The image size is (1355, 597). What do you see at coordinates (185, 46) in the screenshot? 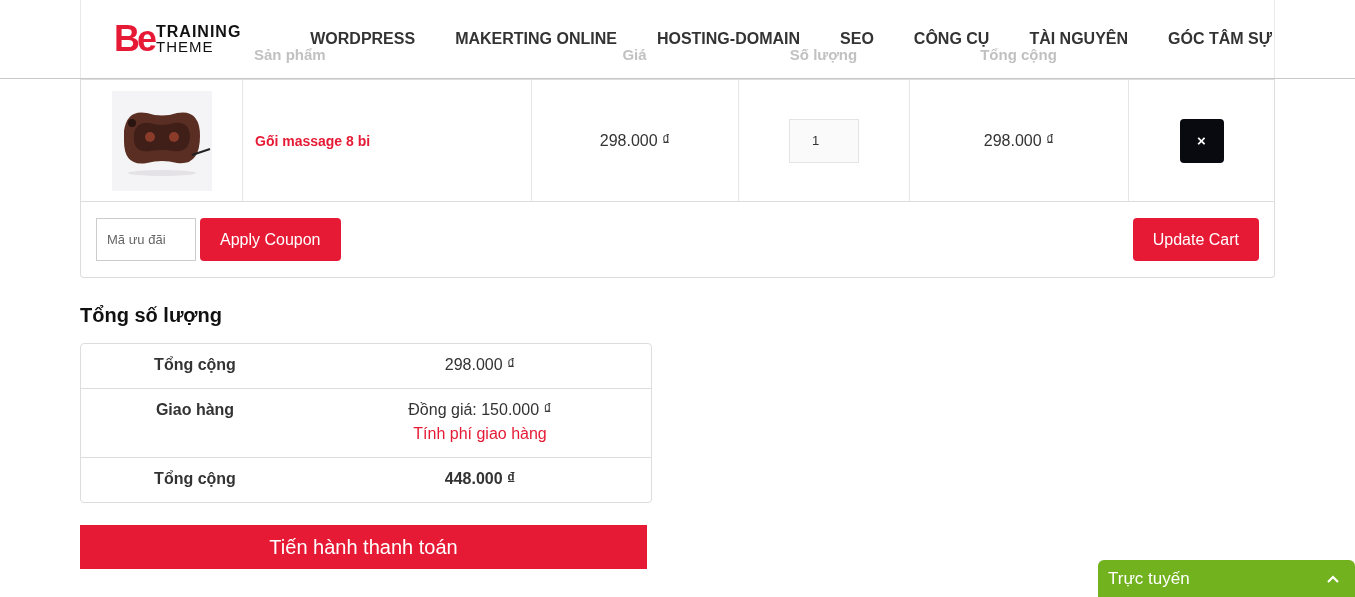
I see `logo-text: THEME` at bounding box center [185, 46].